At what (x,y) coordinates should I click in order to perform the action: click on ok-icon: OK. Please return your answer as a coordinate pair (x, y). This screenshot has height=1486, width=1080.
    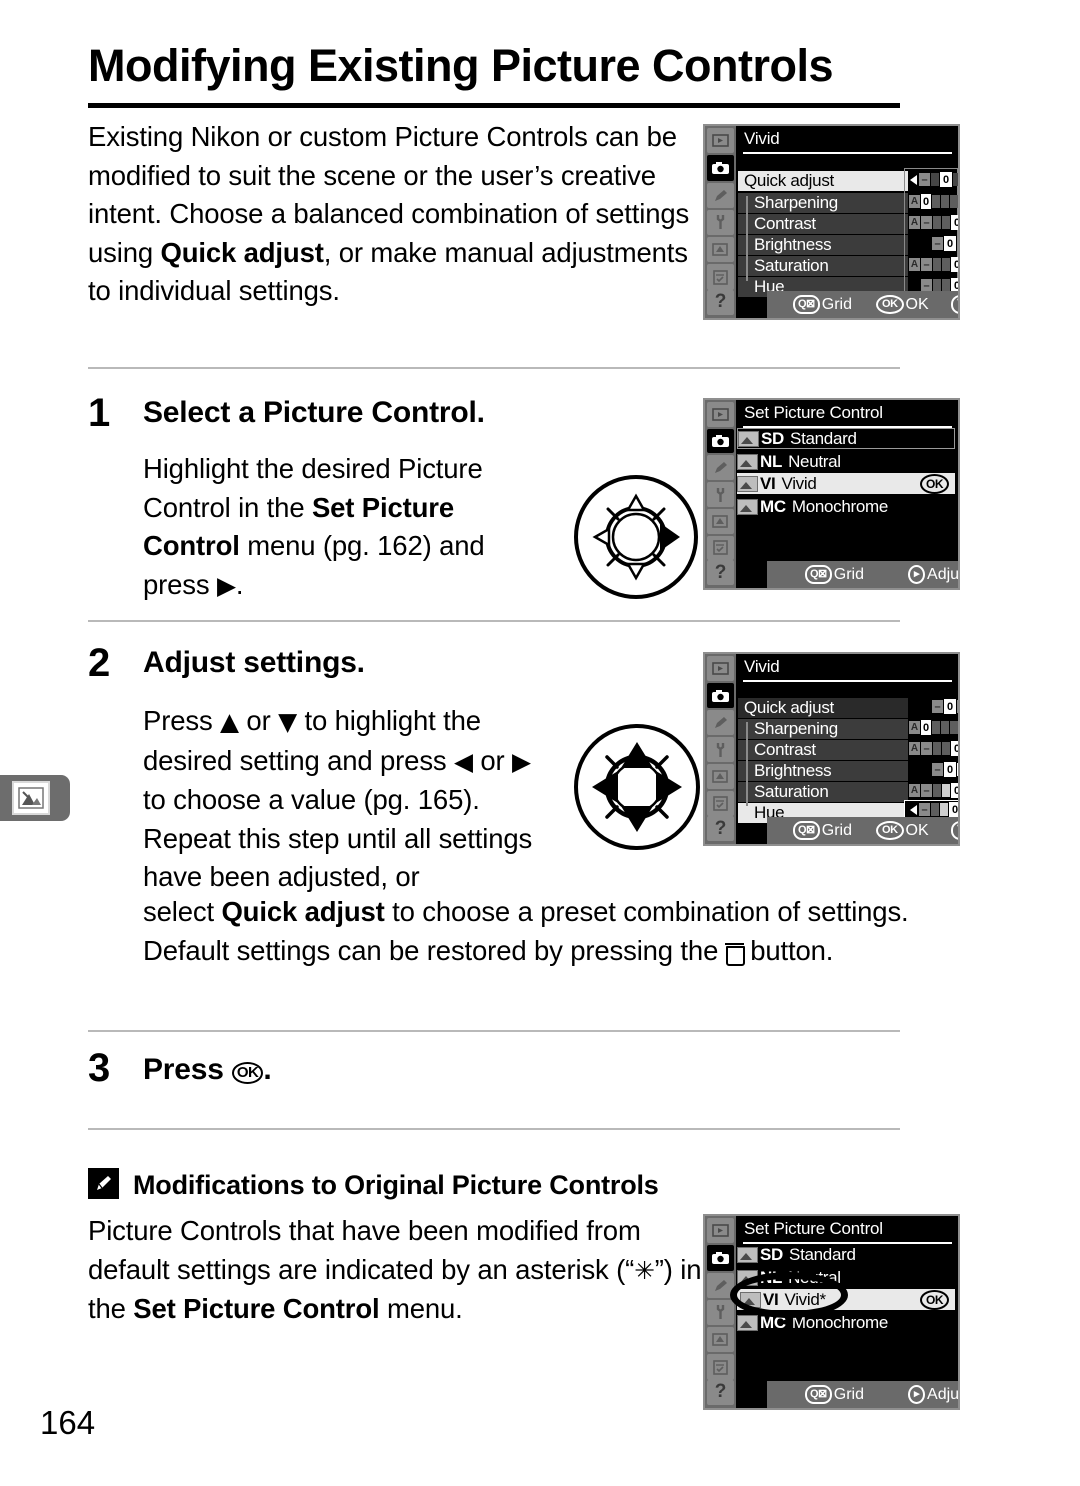
    Looking at the image, I should click on (890, 304).